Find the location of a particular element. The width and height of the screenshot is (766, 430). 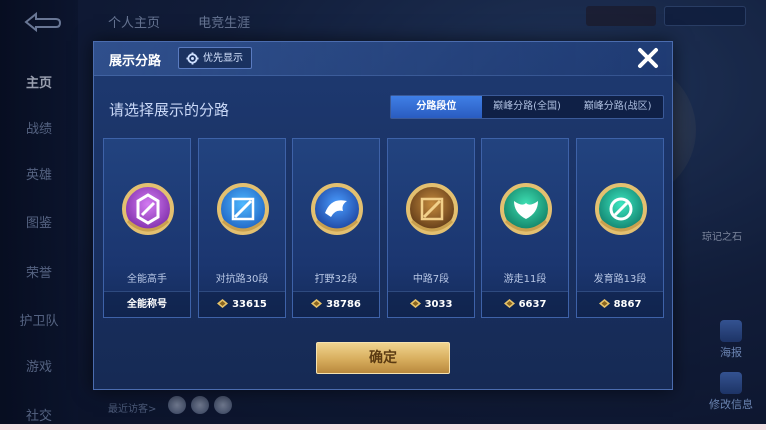

lane-rank-label: 对抗路30段 is located at coordinates (242, 279).